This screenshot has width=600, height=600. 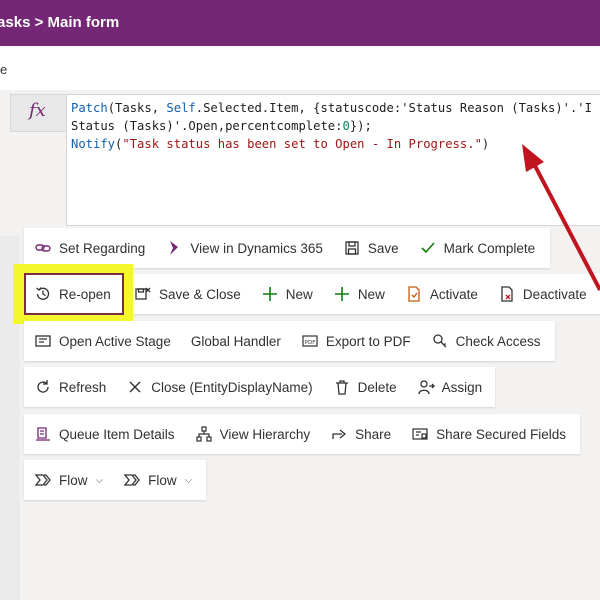 I want to click on refresh-button: Refresh, so click(x=70, y=387).